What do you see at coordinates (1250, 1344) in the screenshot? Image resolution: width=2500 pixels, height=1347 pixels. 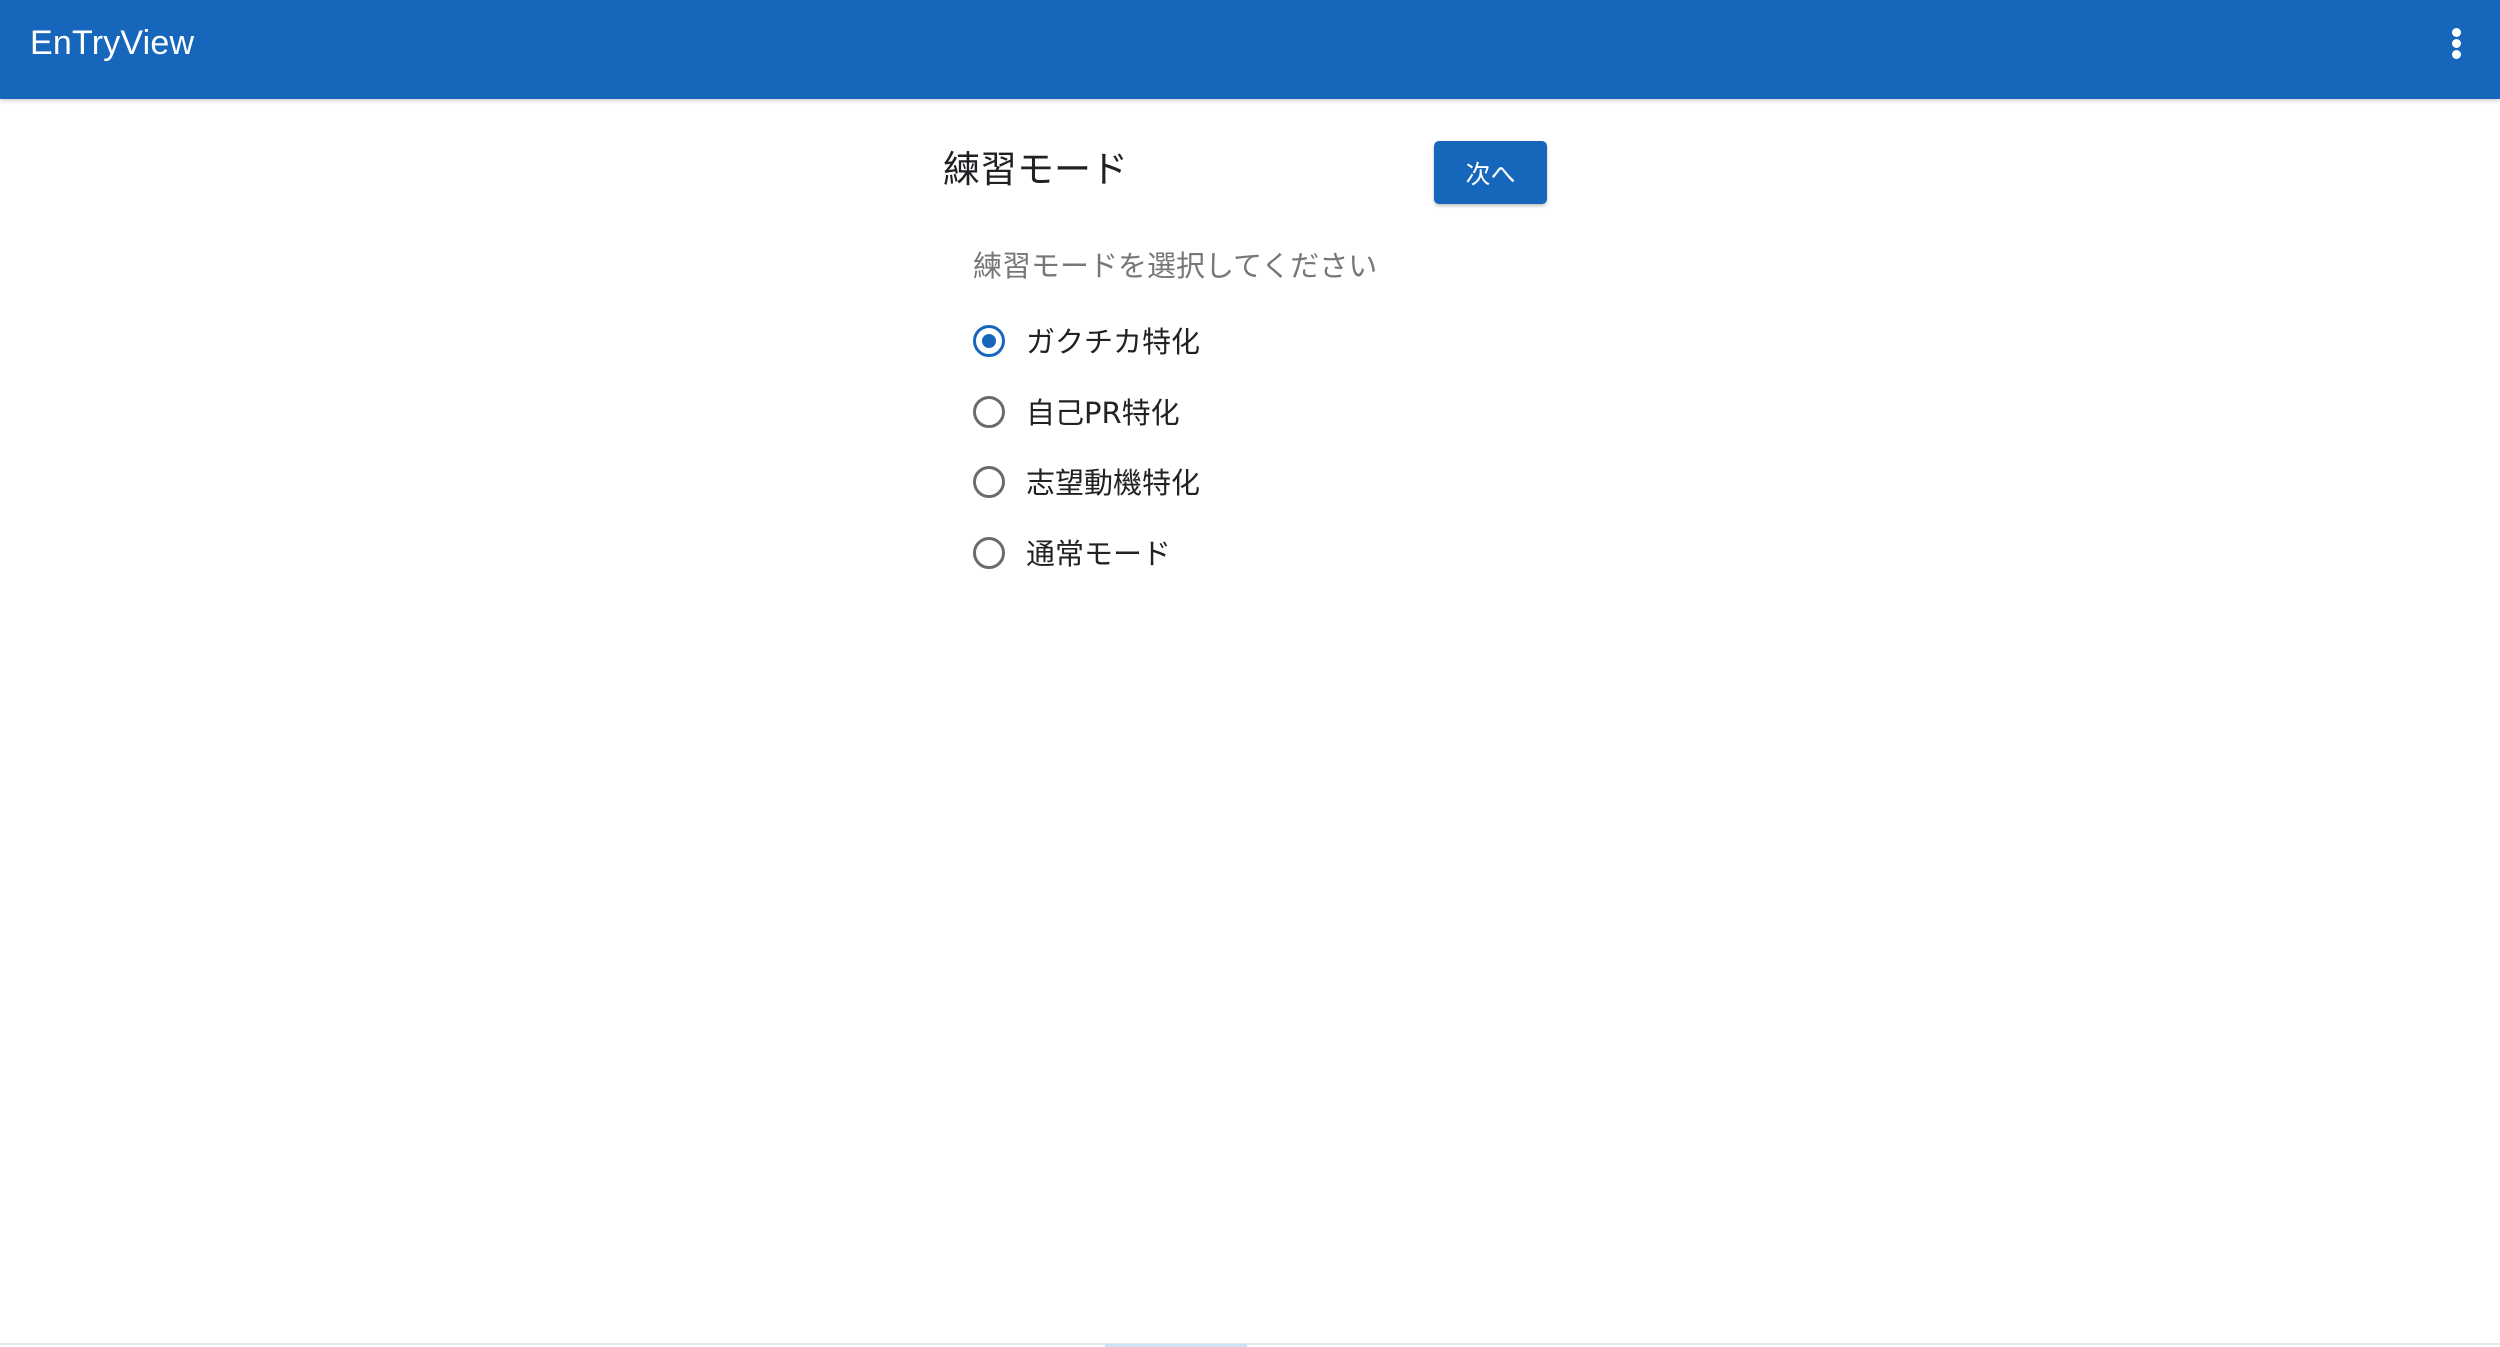 I see `bottom-divider` at bounding box center [1250, 1344].